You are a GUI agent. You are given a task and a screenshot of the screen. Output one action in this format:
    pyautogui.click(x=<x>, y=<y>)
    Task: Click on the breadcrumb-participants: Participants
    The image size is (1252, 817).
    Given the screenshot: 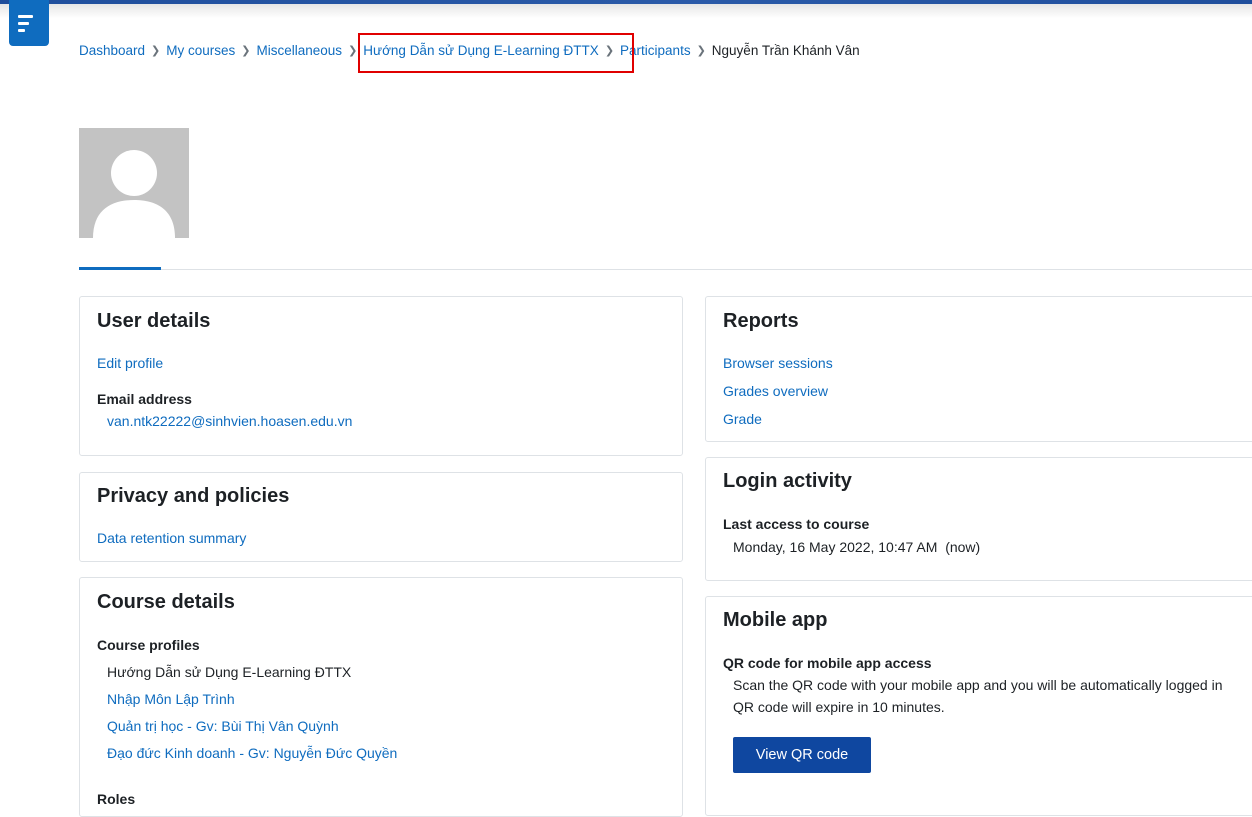 What is the action you would take?
    pyautogui.click(x=655, y=50)
    